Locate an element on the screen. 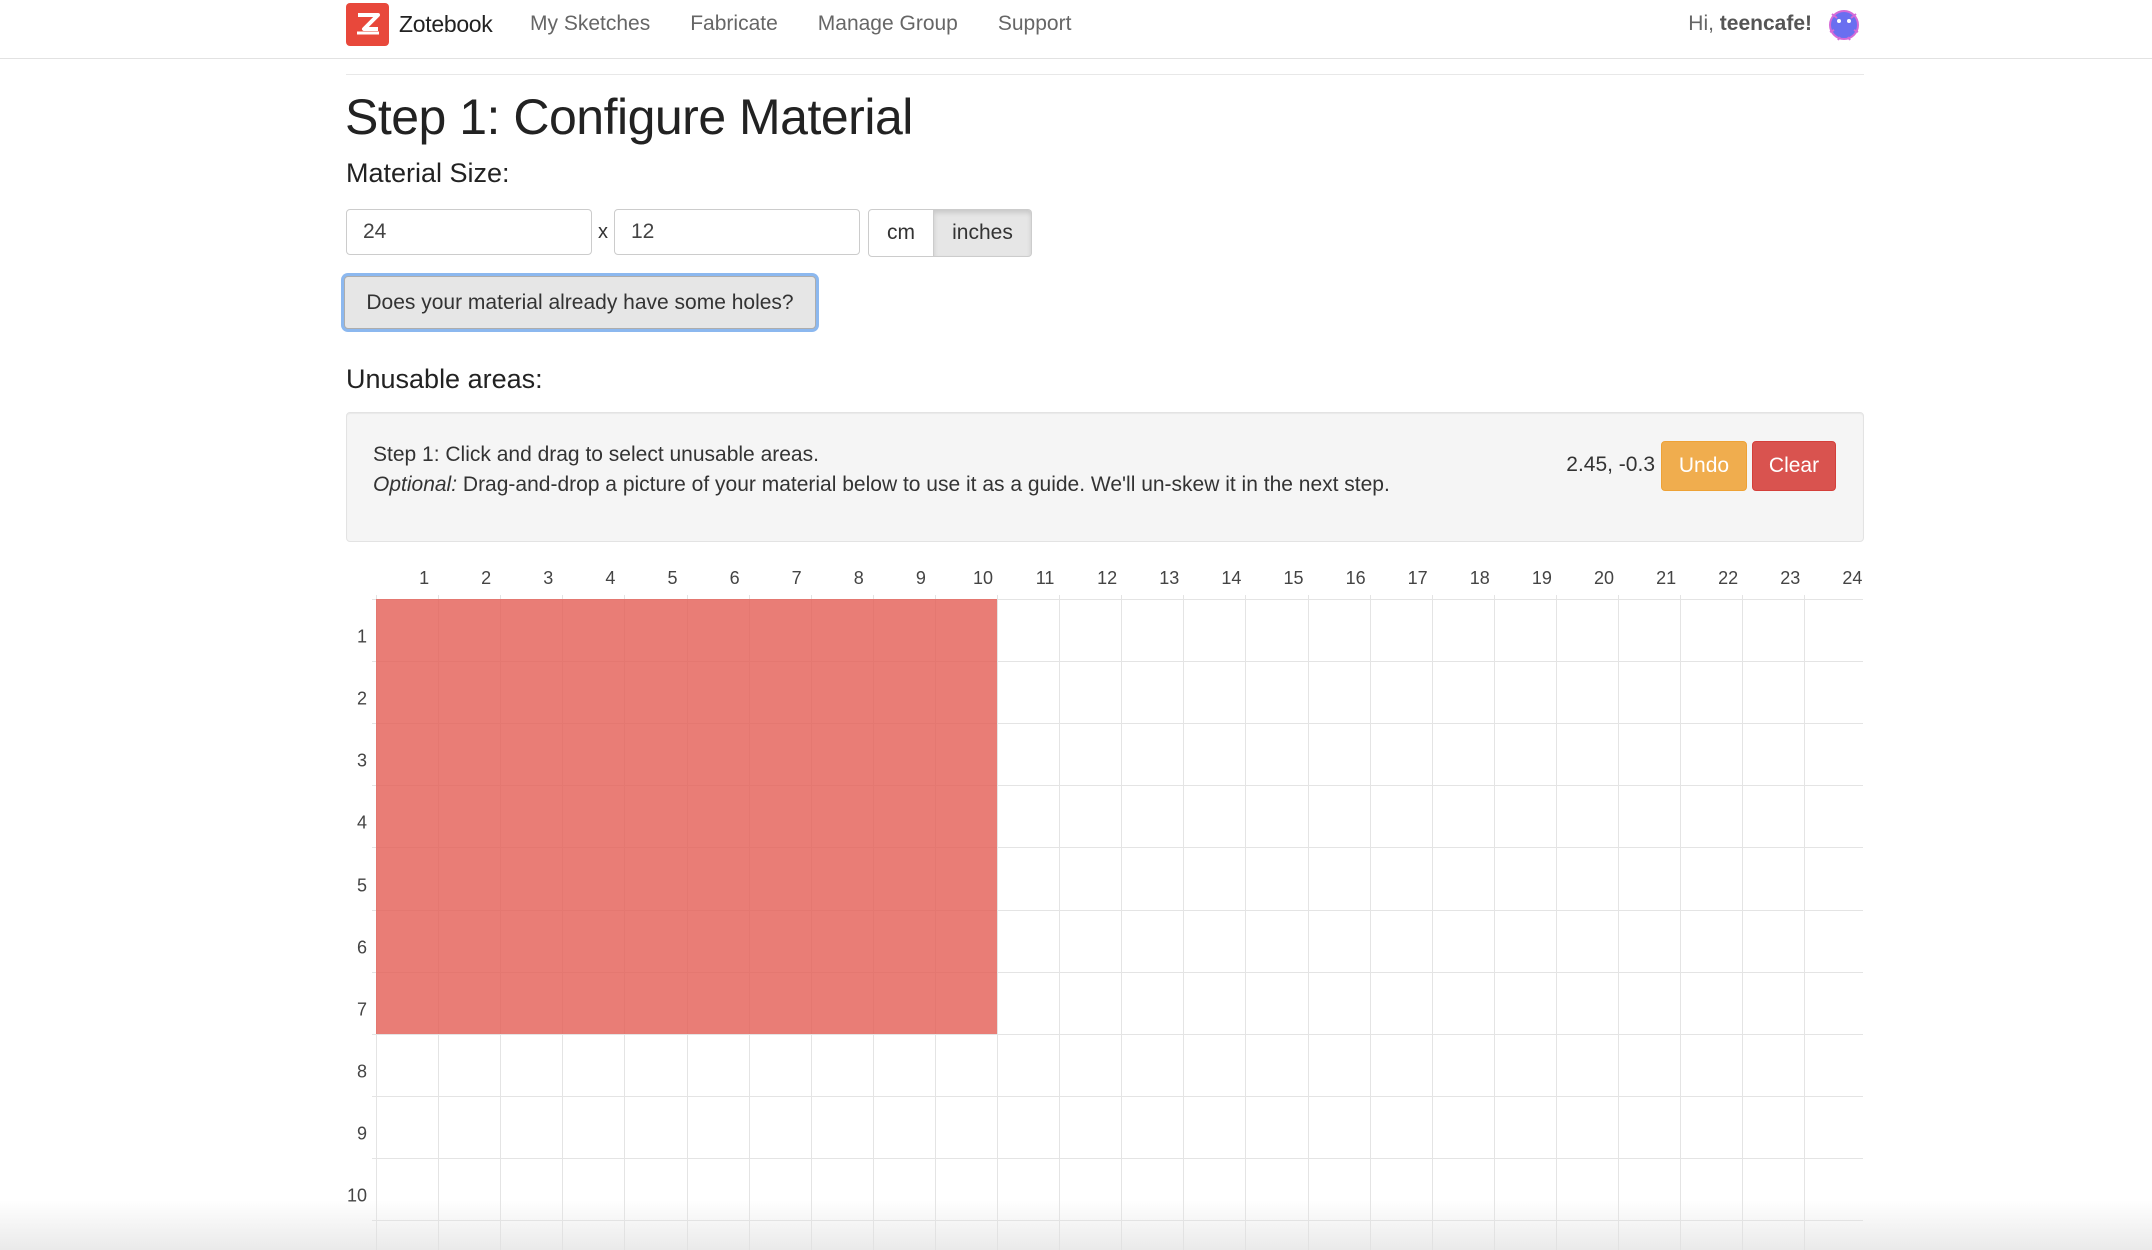 The image size is (2152, 1250). unit-inches-button: inches is located at coordinates (983, 233).